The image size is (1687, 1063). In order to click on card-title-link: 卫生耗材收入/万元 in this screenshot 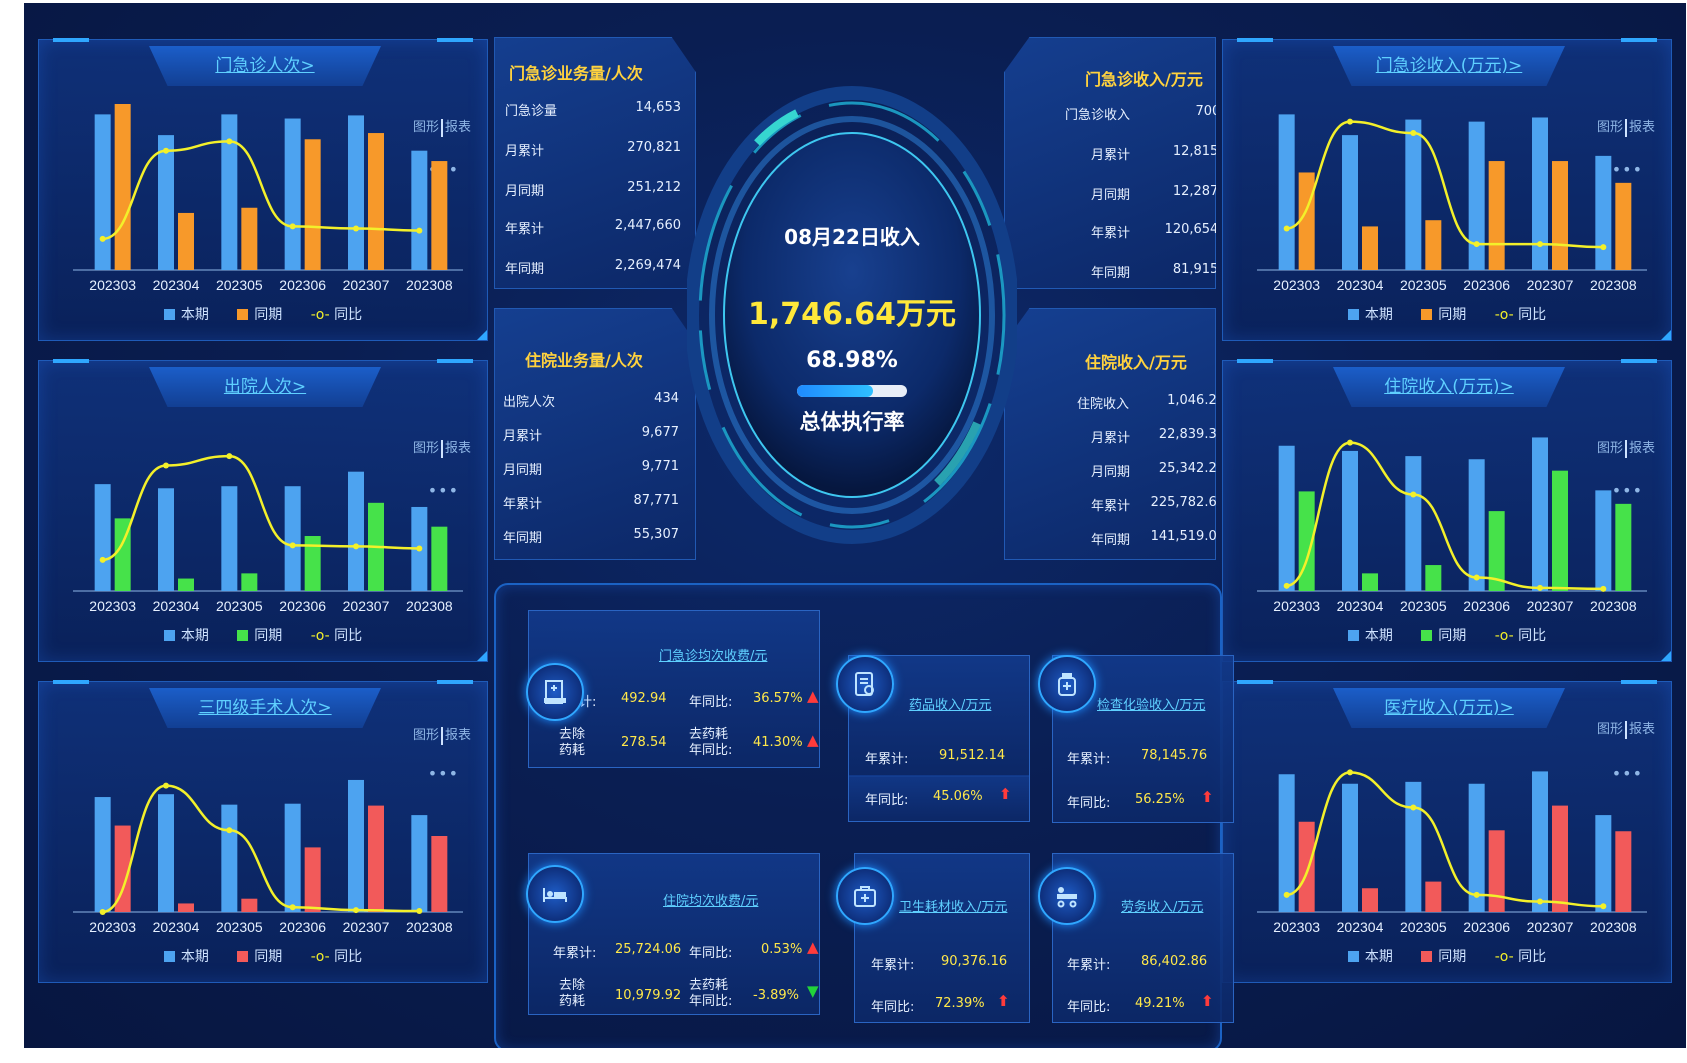, I will do `click(953, 905)`.